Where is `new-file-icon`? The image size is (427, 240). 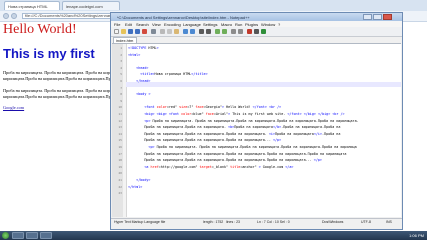 new-file-icon is located at coordinates (116, 31).